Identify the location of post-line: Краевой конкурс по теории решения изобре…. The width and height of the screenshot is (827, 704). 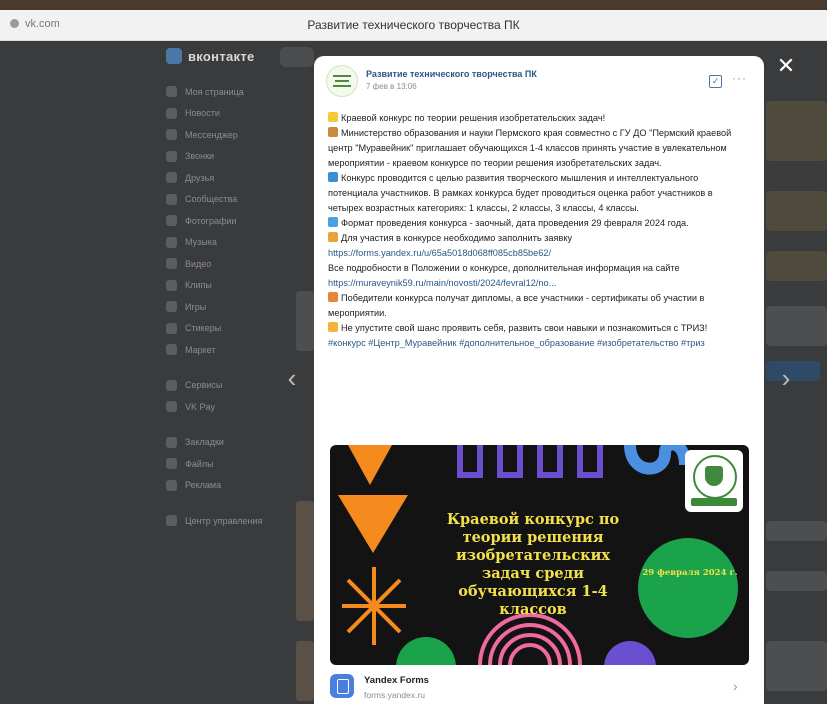
(539, 118).